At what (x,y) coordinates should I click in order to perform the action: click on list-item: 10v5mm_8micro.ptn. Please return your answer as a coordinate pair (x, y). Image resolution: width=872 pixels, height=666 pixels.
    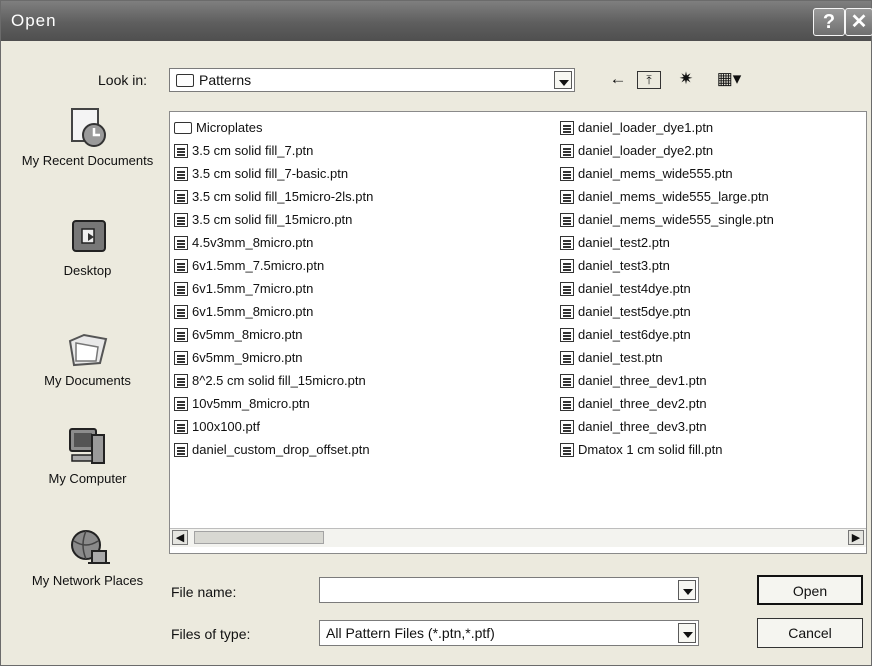
    Looking at the image, I should click on (242, 404).